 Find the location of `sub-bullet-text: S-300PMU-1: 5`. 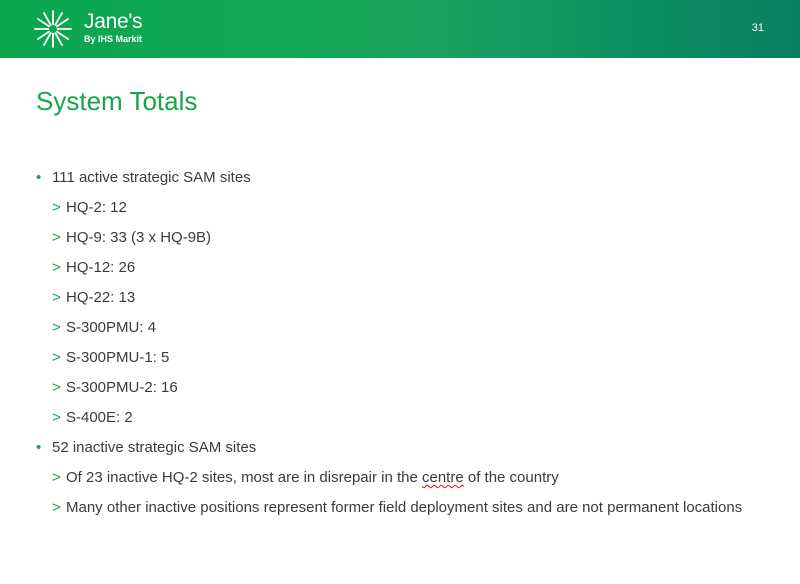

sub-bullet-text: S-300PMU-1: 5 is located at coordinates (118, 357).